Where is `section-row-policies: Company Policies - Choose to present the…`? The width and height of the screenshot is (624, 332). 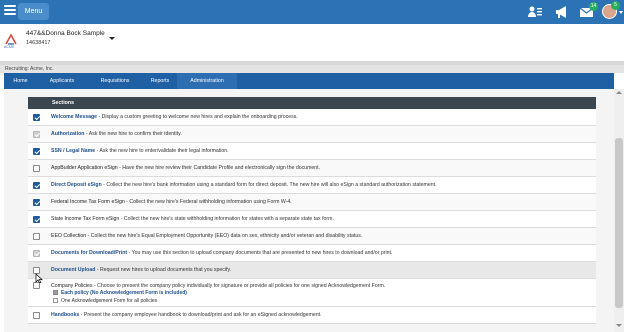 section-row-policies: Company Policies - Choose to present the… is located at coordinates (312, 293).